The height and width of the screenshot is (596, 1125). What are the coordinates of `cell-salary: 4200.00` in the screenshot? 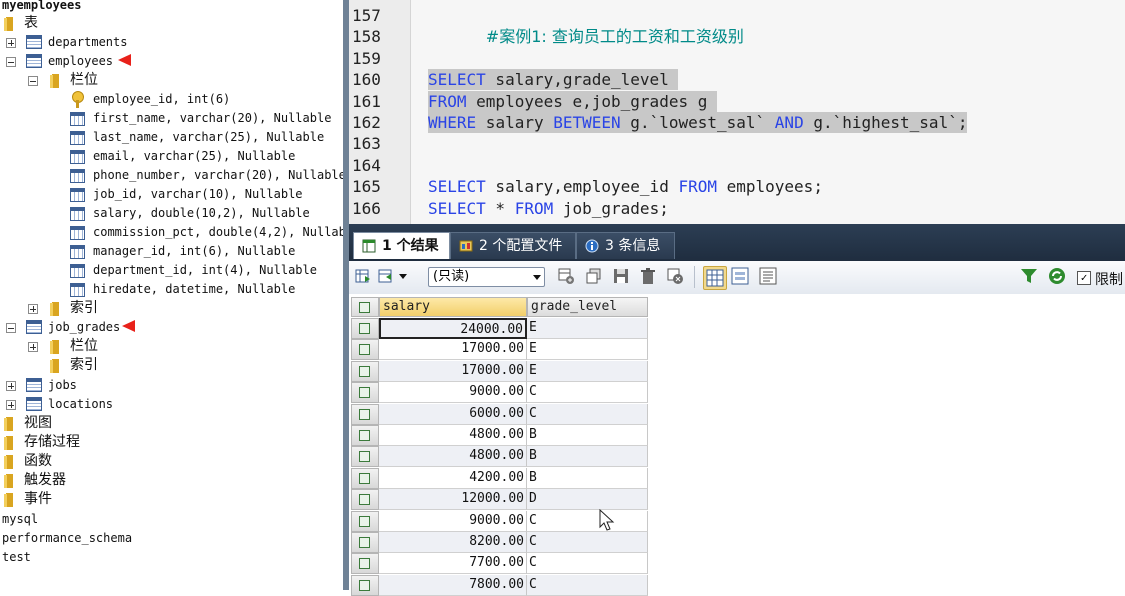 It's located at (453, 478).